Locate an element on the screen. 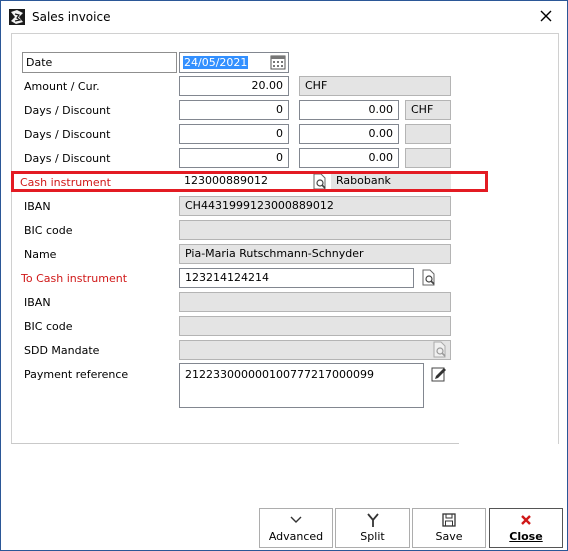 This screenshot has width=568, height=551. app-icon is located at coordinates (17, 17).